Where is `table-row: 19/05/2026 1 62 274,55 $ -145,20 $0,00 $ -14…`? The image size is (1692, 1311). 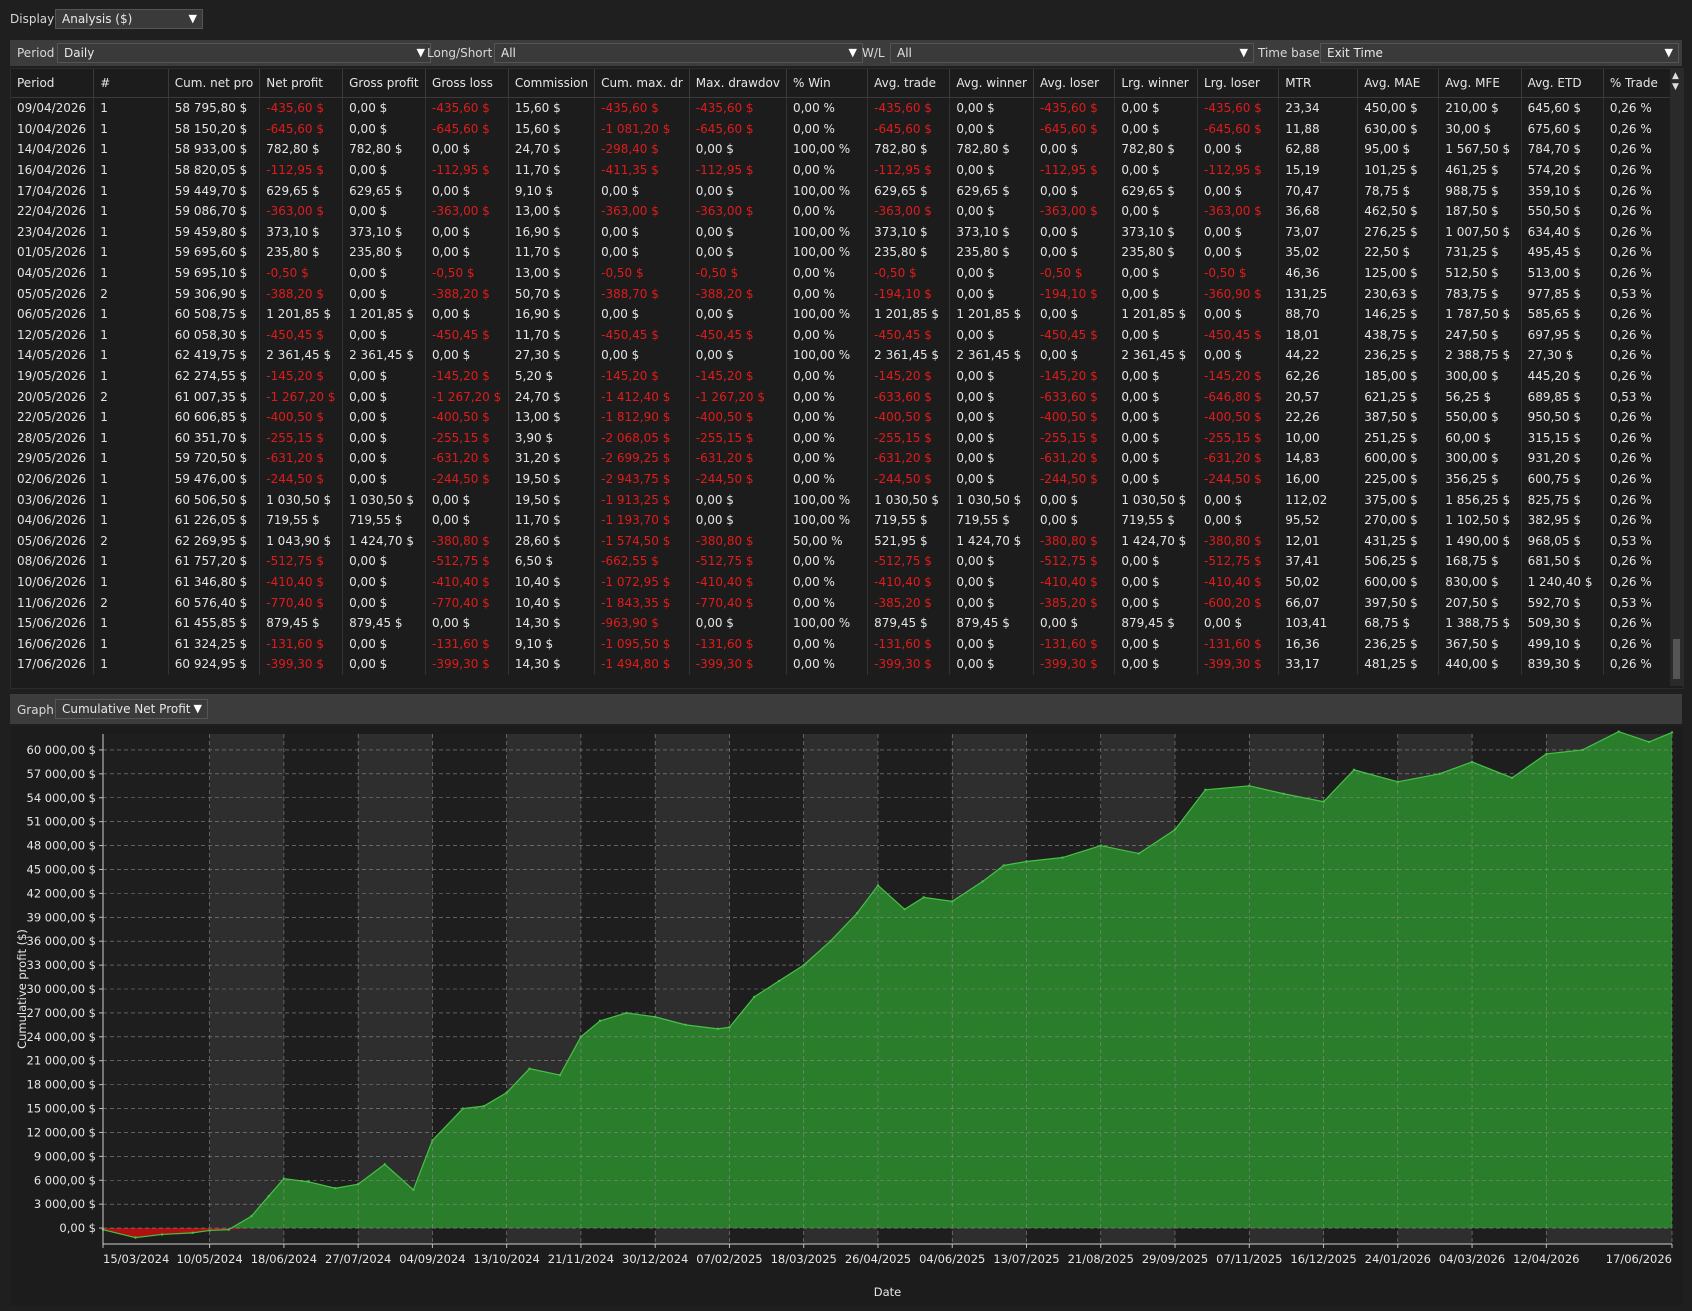 table-row: 19/05/2026 1 62 274,55 $ -145,20 $0,00 $ -14… is located at coordinates (847, 376).